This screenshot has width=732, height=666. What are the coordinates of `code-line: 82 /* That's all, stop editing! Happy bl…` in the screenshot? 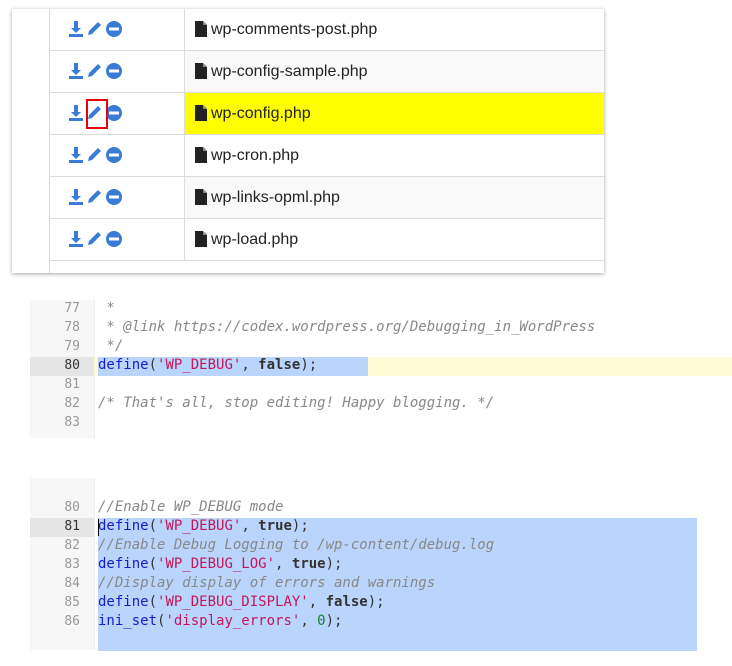 It's located at (366, 404).